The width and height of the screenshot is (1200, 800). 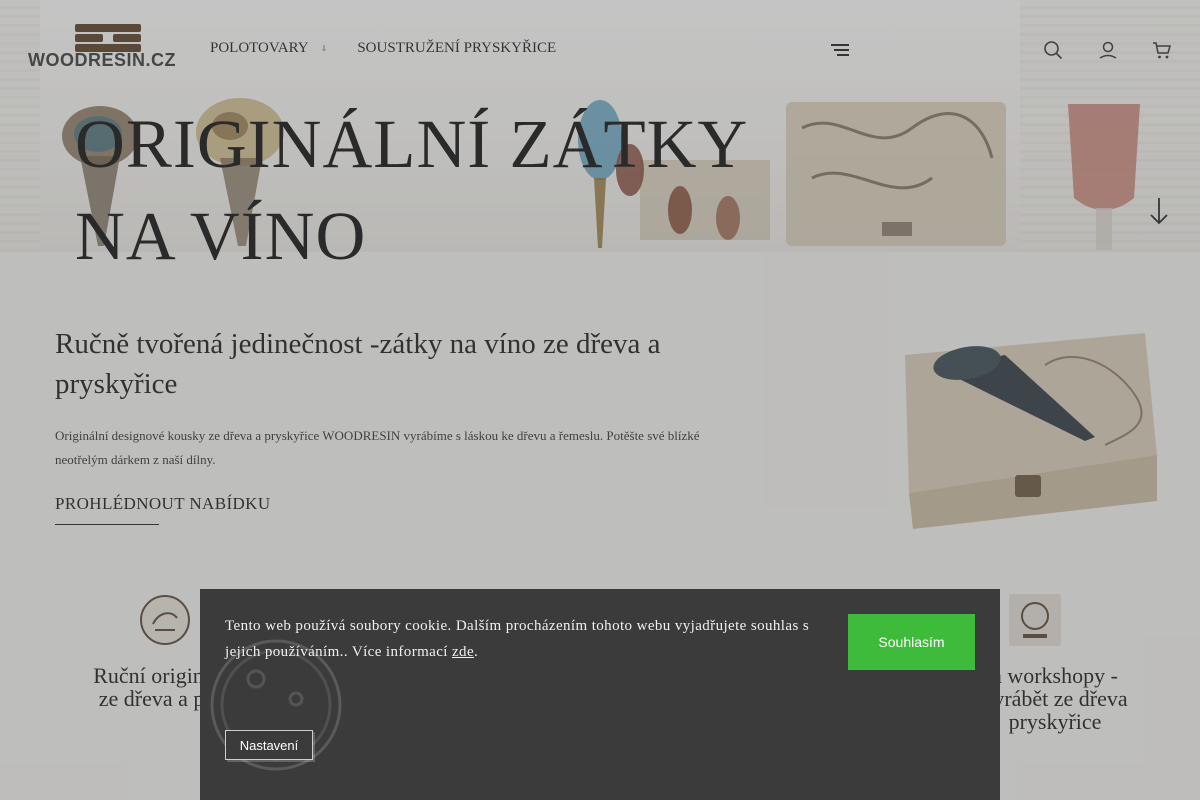 I want to click on cookie-more-info-link: zde, so click(x=463, y=652).